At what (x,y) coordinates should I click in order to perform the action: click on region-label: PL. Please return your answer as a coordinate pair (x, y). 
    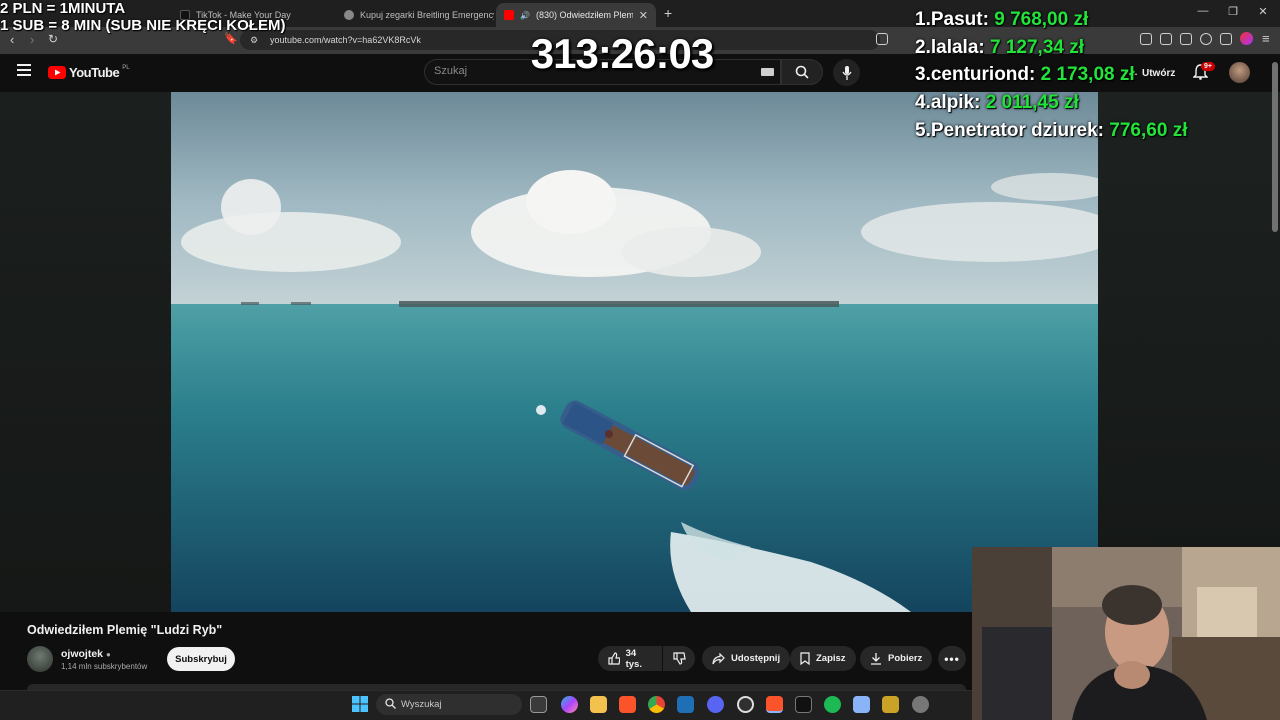
    Looking at the image, I should click on (126, 67).